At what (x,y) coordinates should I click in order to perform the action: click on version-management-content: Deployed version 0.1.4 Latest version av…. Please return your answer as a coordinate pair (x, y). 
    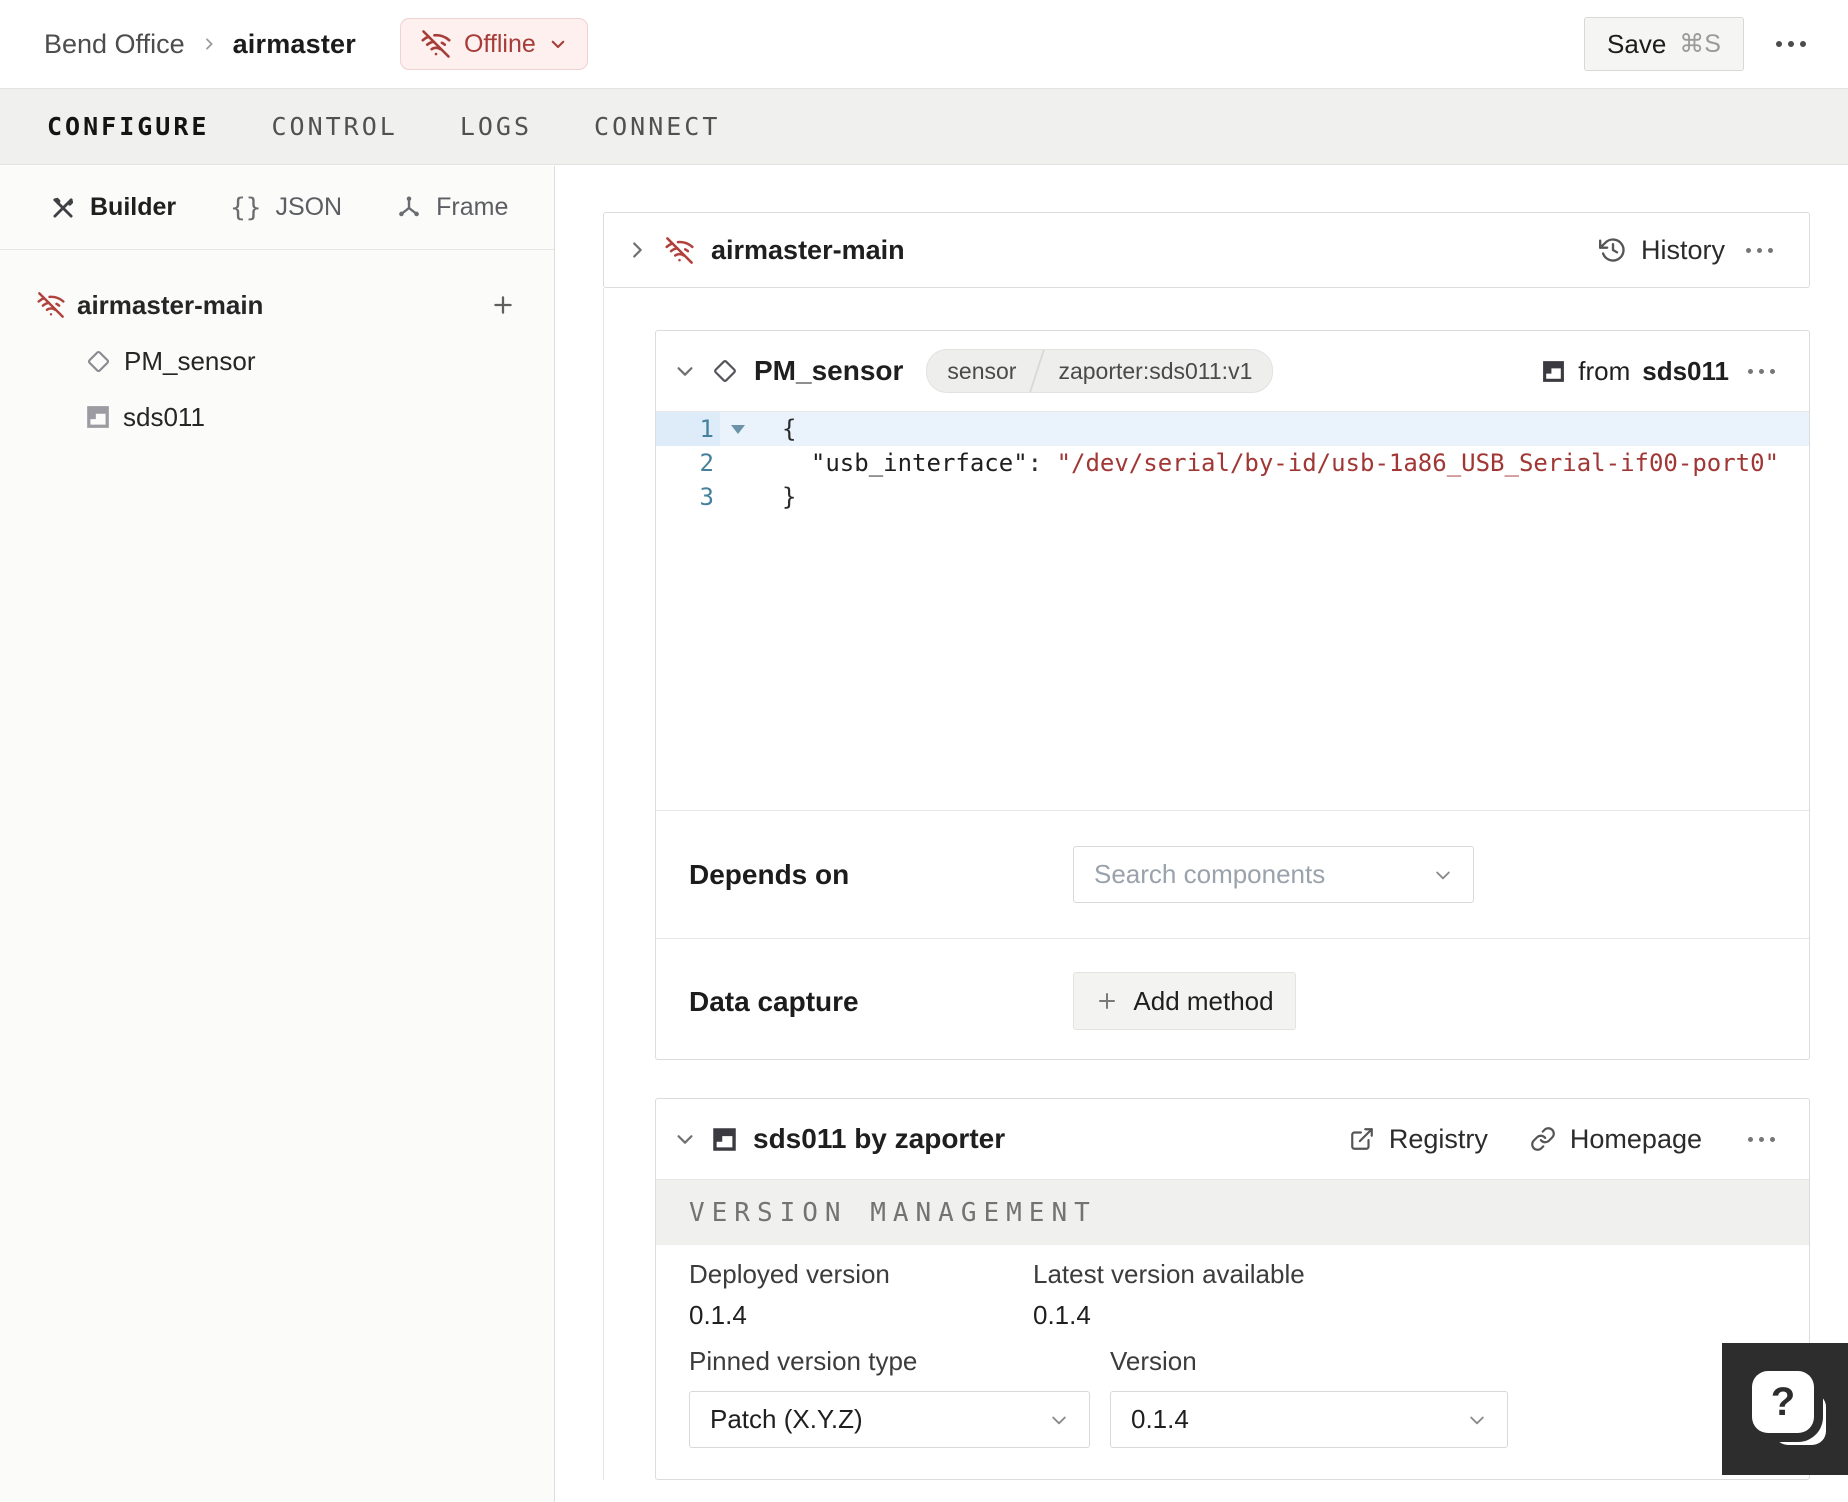
    Looking at the image, I should click on (1232, 1362).